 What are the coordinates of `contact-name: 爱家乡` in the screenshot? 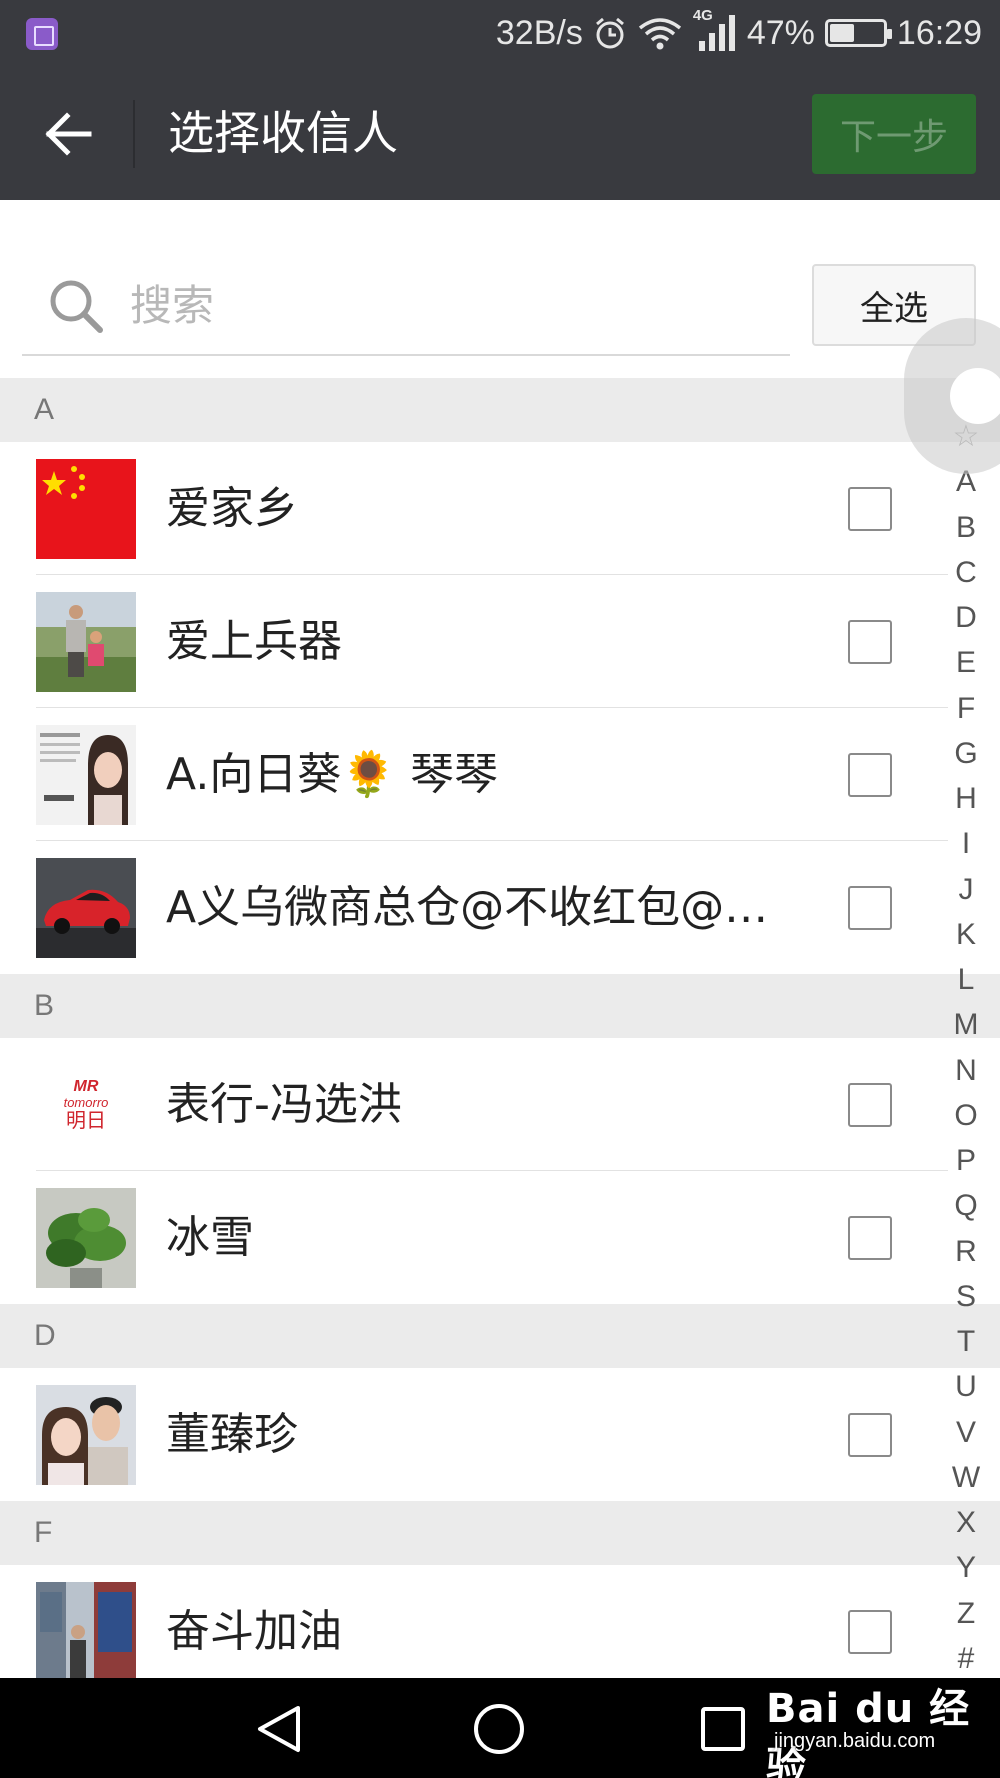 It's located at (232, 508).